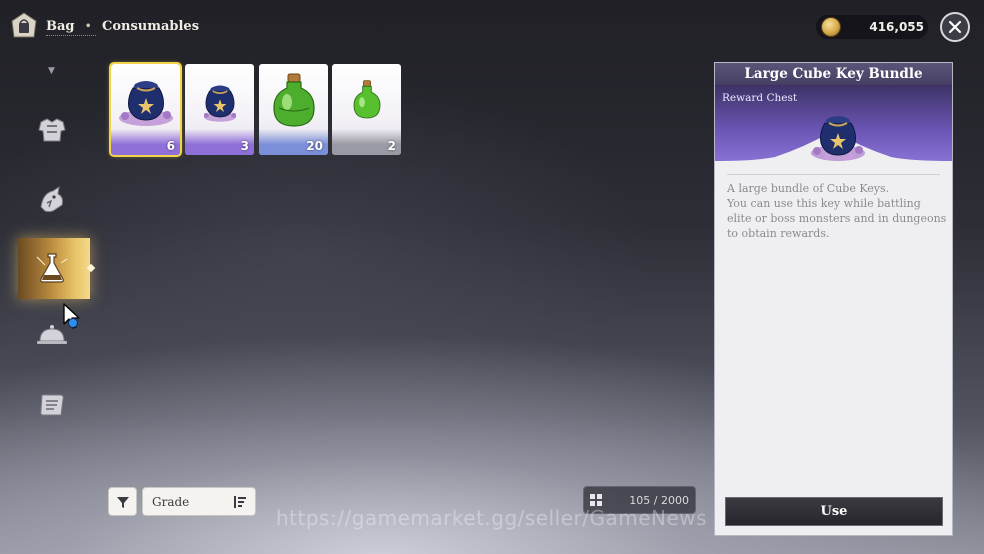 This screenshot has width=984, height=554. Describe the element at coordinates (391, 146) in the screenshot. I see `item-quantity: 2` at that location.